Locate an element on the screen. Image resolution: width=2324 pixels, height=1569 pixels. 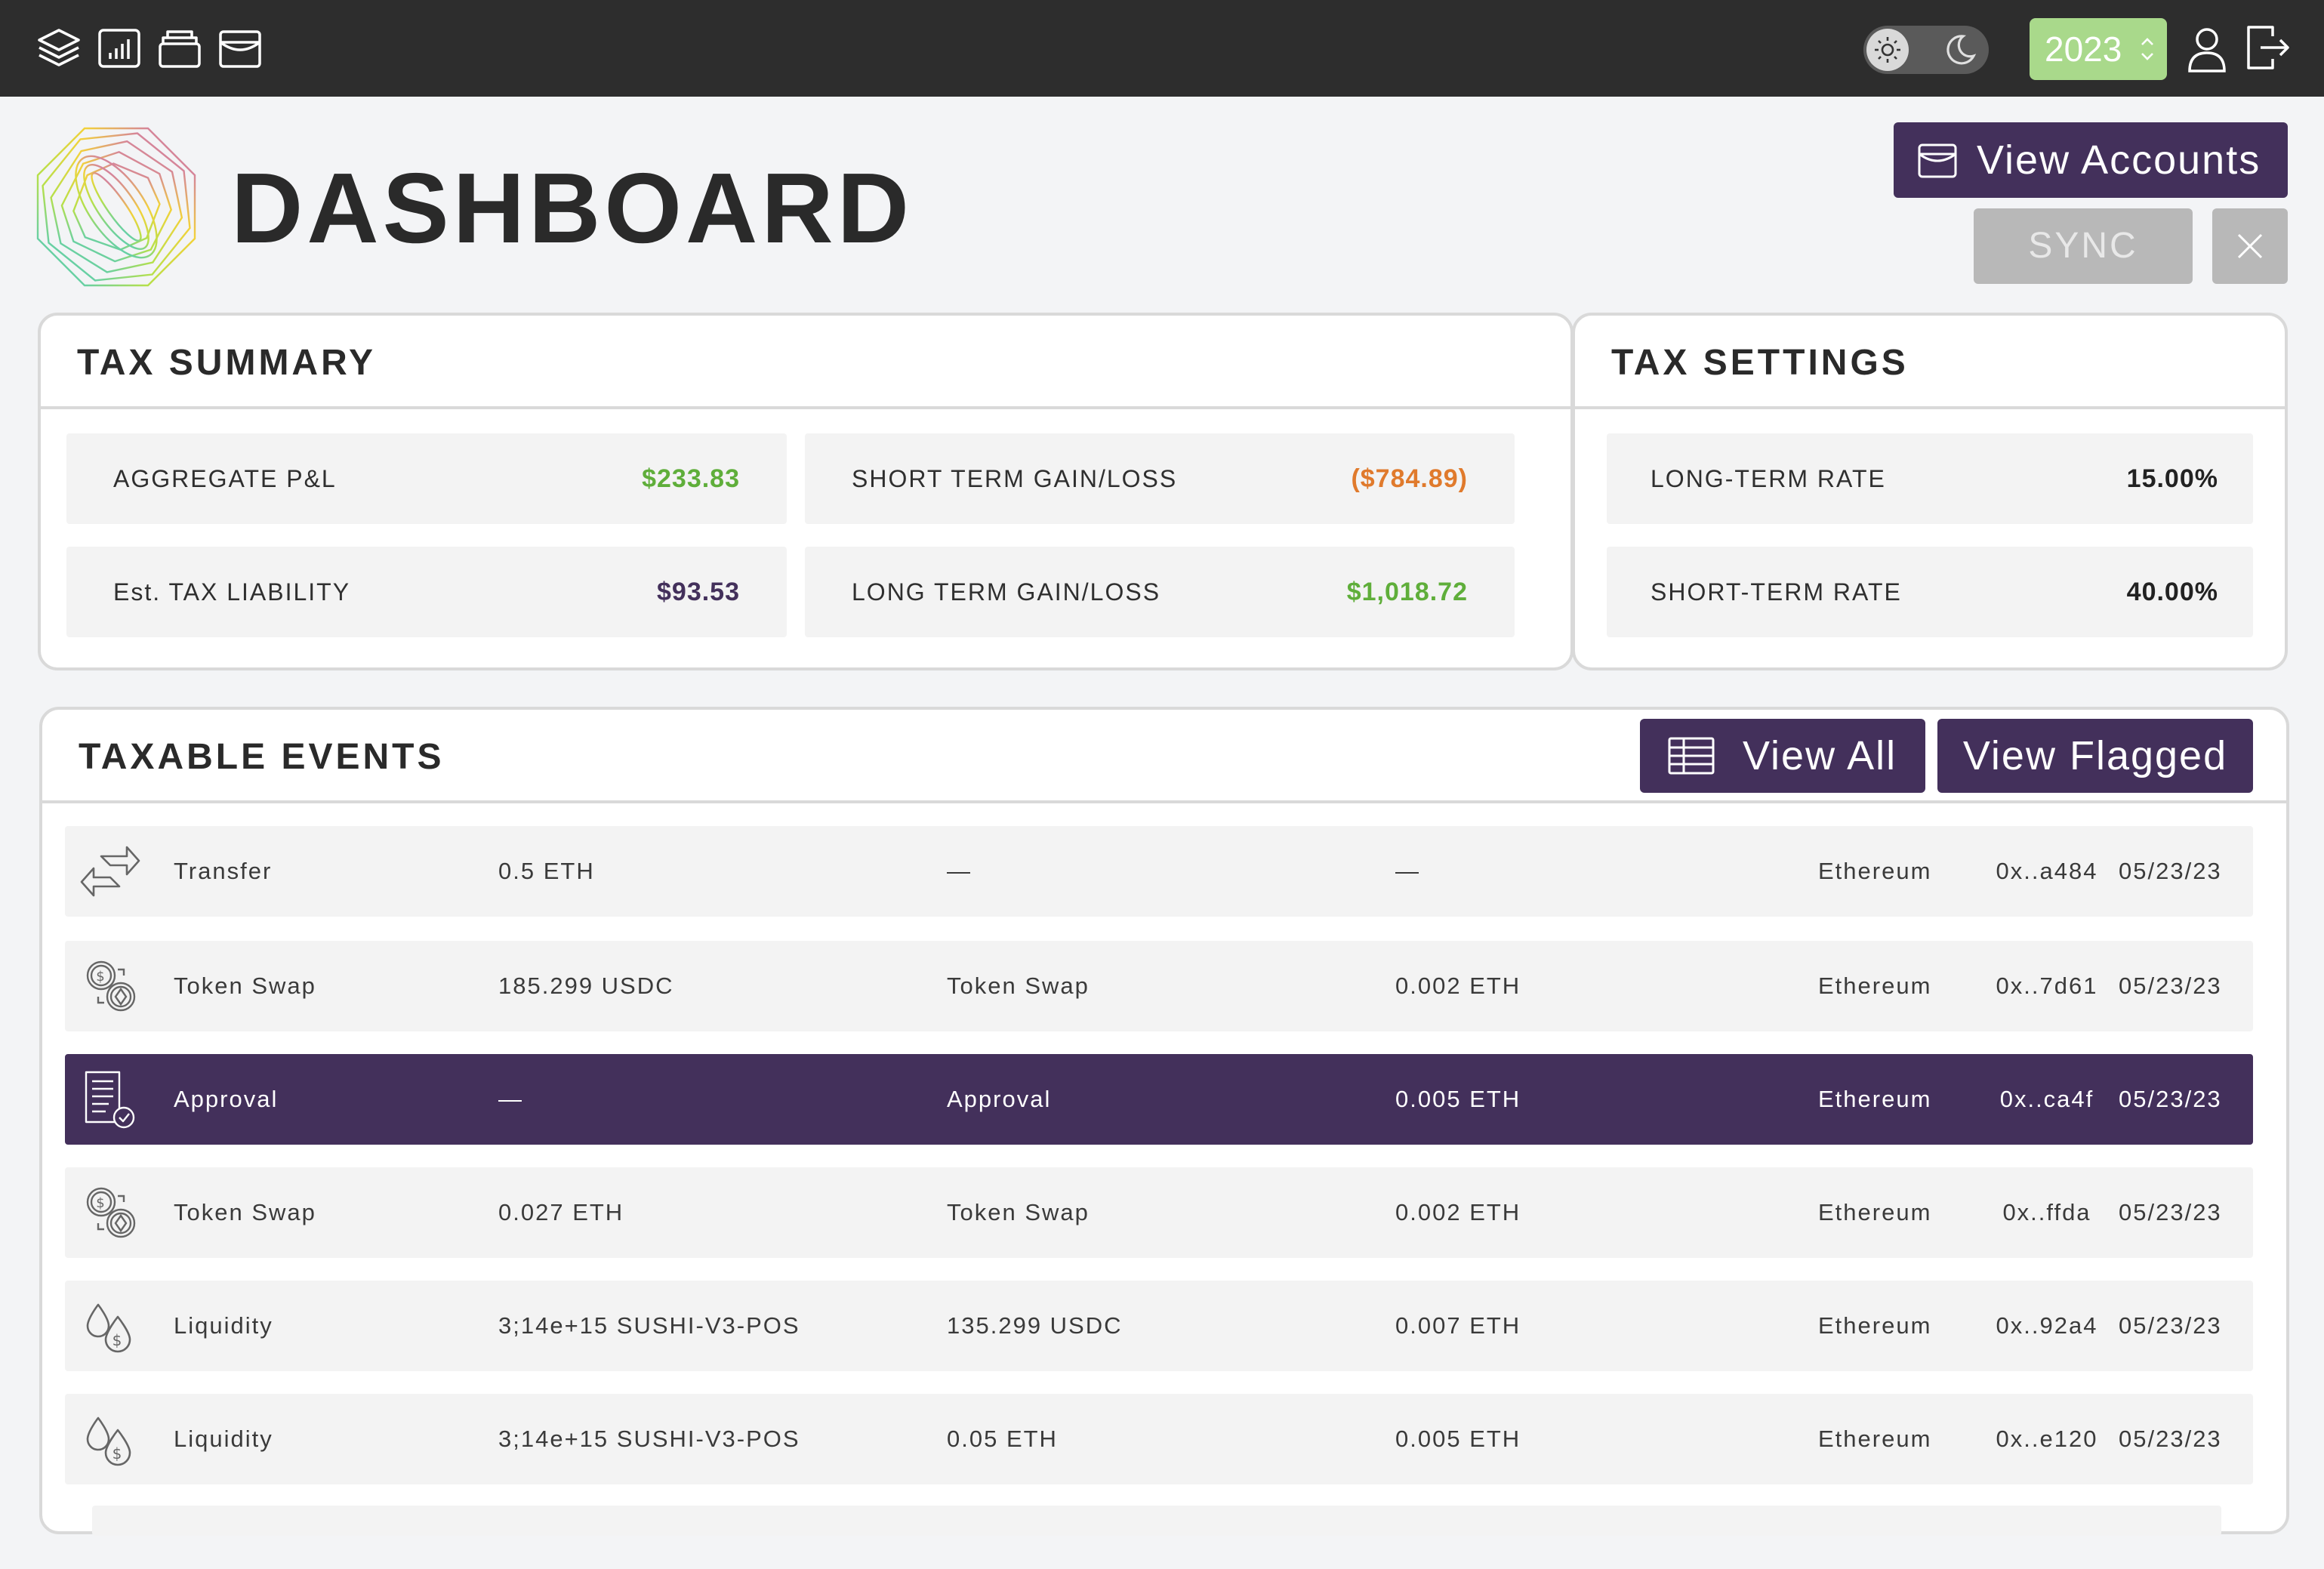
event-hash: 0x..7d61 is located at coordinates (2047, 986).